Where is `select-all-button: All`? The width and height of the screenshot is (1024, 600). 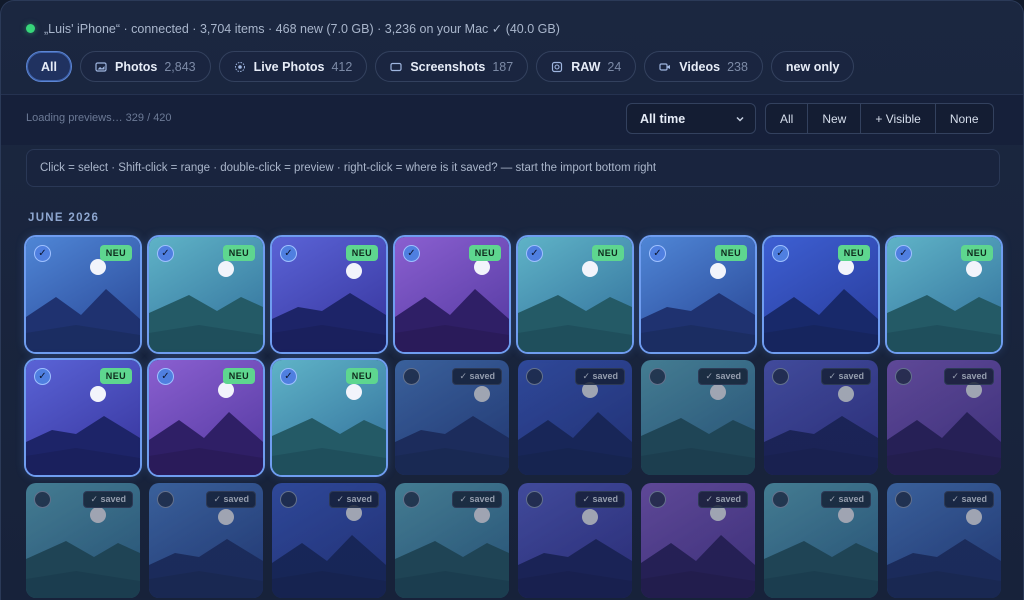 select-all-button: All is located at coordinates (786, 118).